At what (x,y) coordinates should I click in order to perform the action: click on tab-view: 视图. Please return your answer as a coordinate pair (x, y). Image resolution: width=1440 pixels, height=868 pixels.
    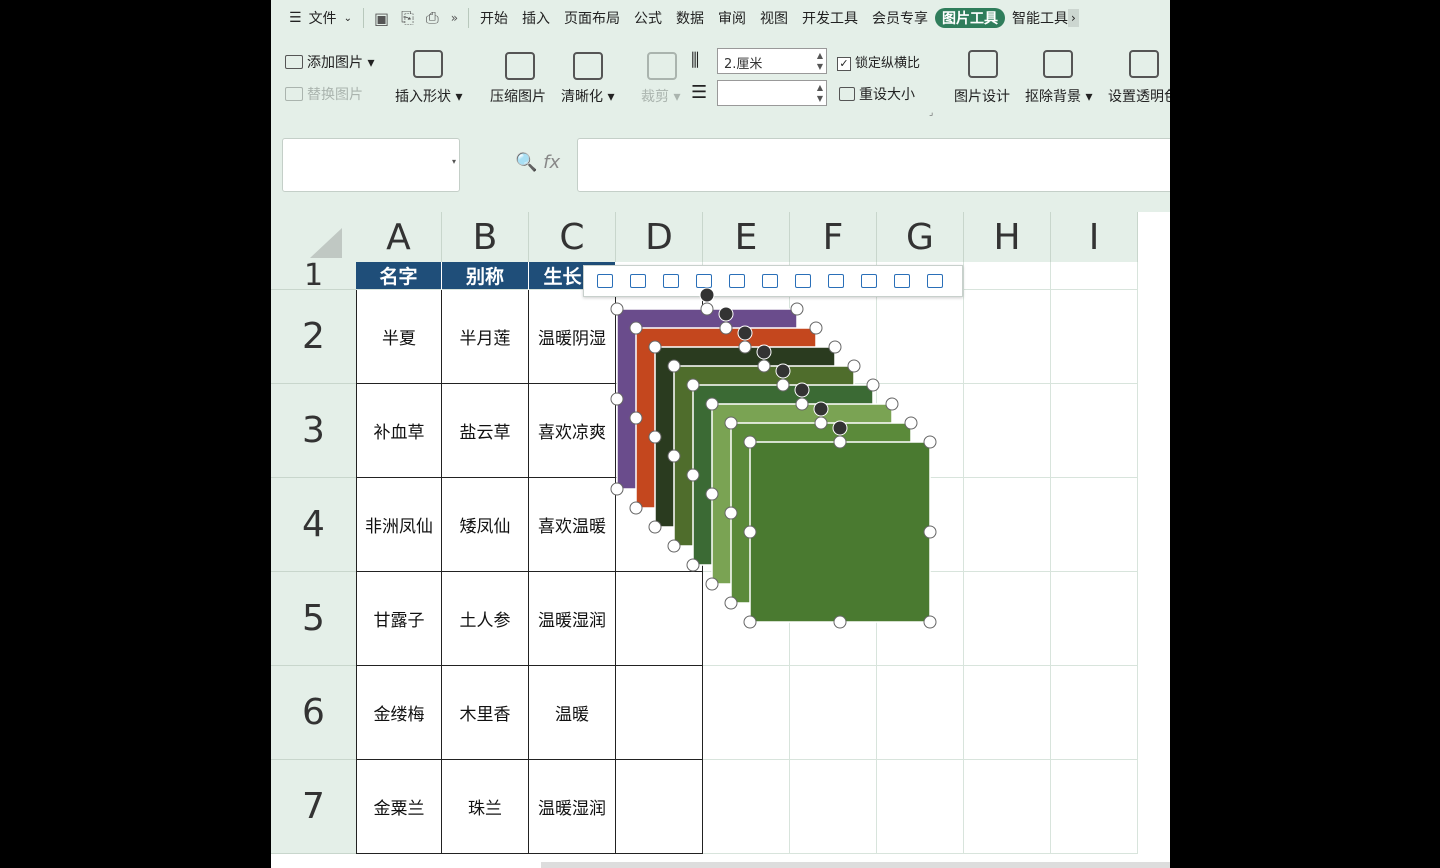
    Looking at the image, I should click on (774, 18).